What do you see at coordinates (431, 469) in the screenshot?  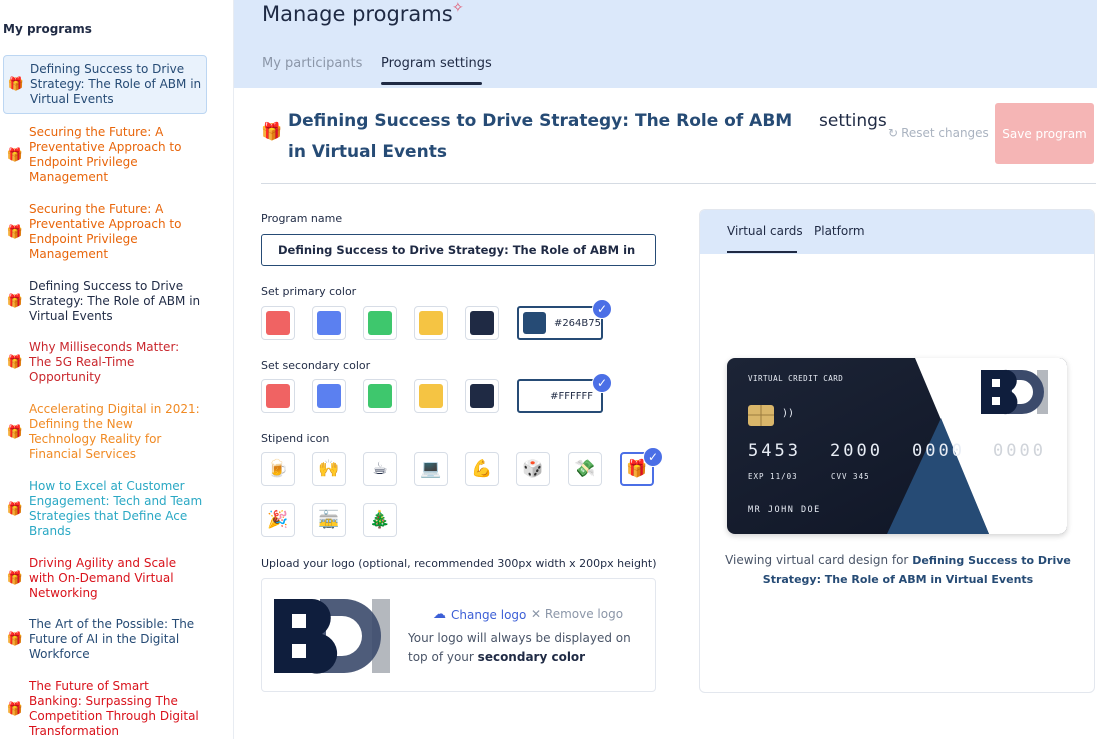 I see `stipend-laptop-icon: 💻` at bounding box center [431, 469].